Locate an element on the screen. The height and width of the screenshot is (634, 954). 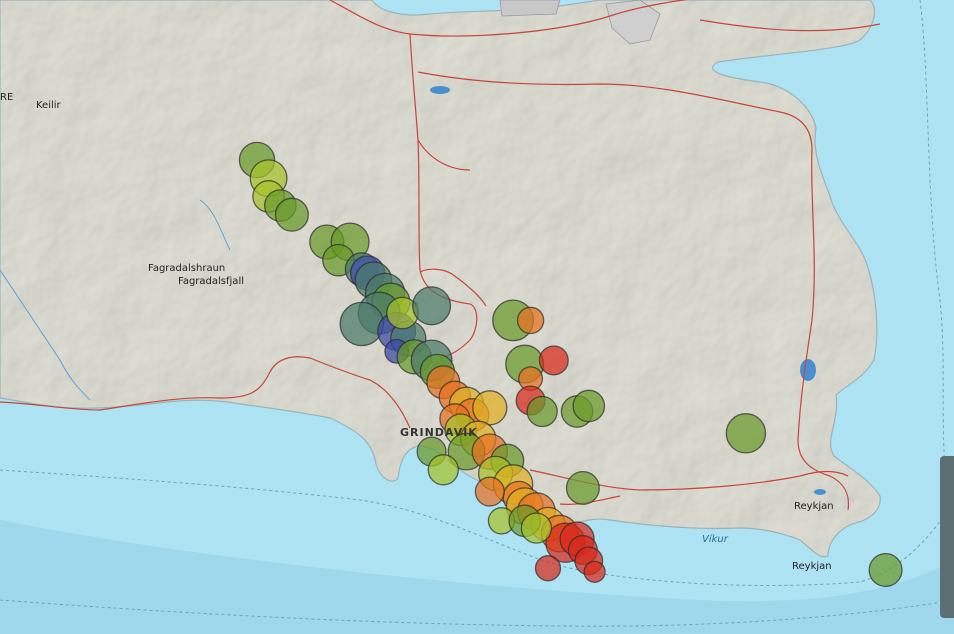
place-label-re: RE is located at coordinates (7, 97).